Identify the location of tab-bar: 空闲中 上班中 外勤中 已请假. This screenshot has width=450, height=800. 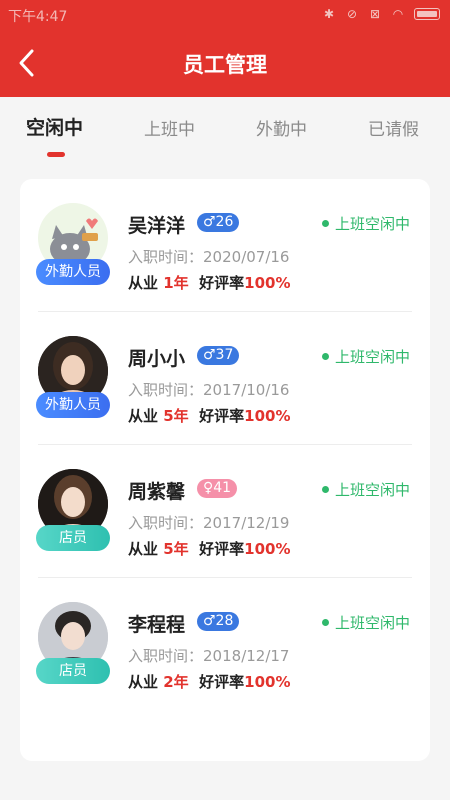
(225, 132).